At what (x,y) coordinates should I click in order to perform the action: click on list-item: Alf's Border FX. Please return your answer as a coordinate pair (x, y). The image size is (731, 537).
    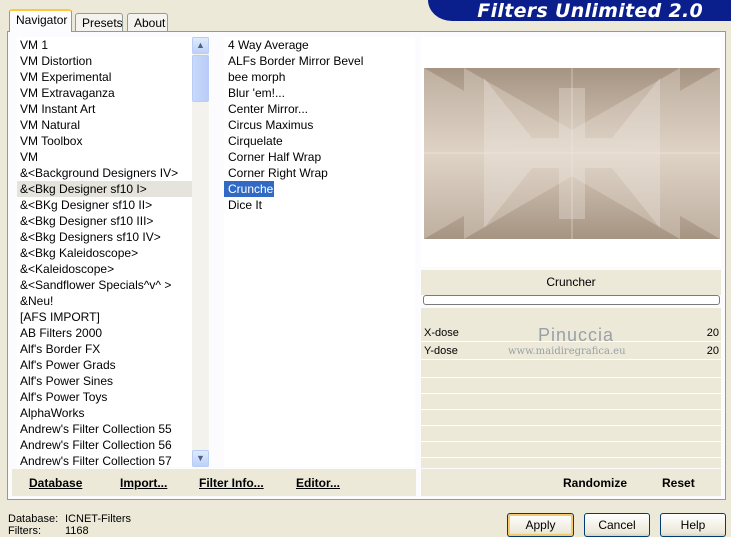
    Looking at the image, I should click on (104, 349).